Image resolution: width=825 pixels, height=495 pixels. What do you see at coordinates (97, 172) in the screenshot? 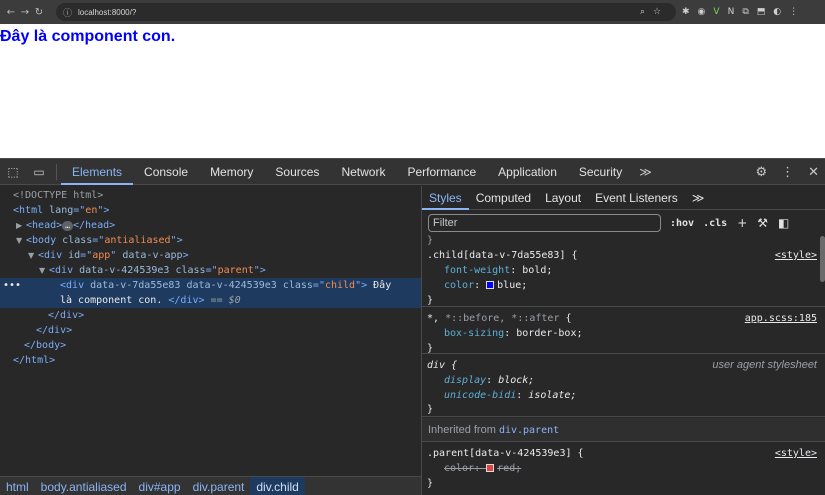
I see `tab-elements: Elements` at bounding box center [97, 172].